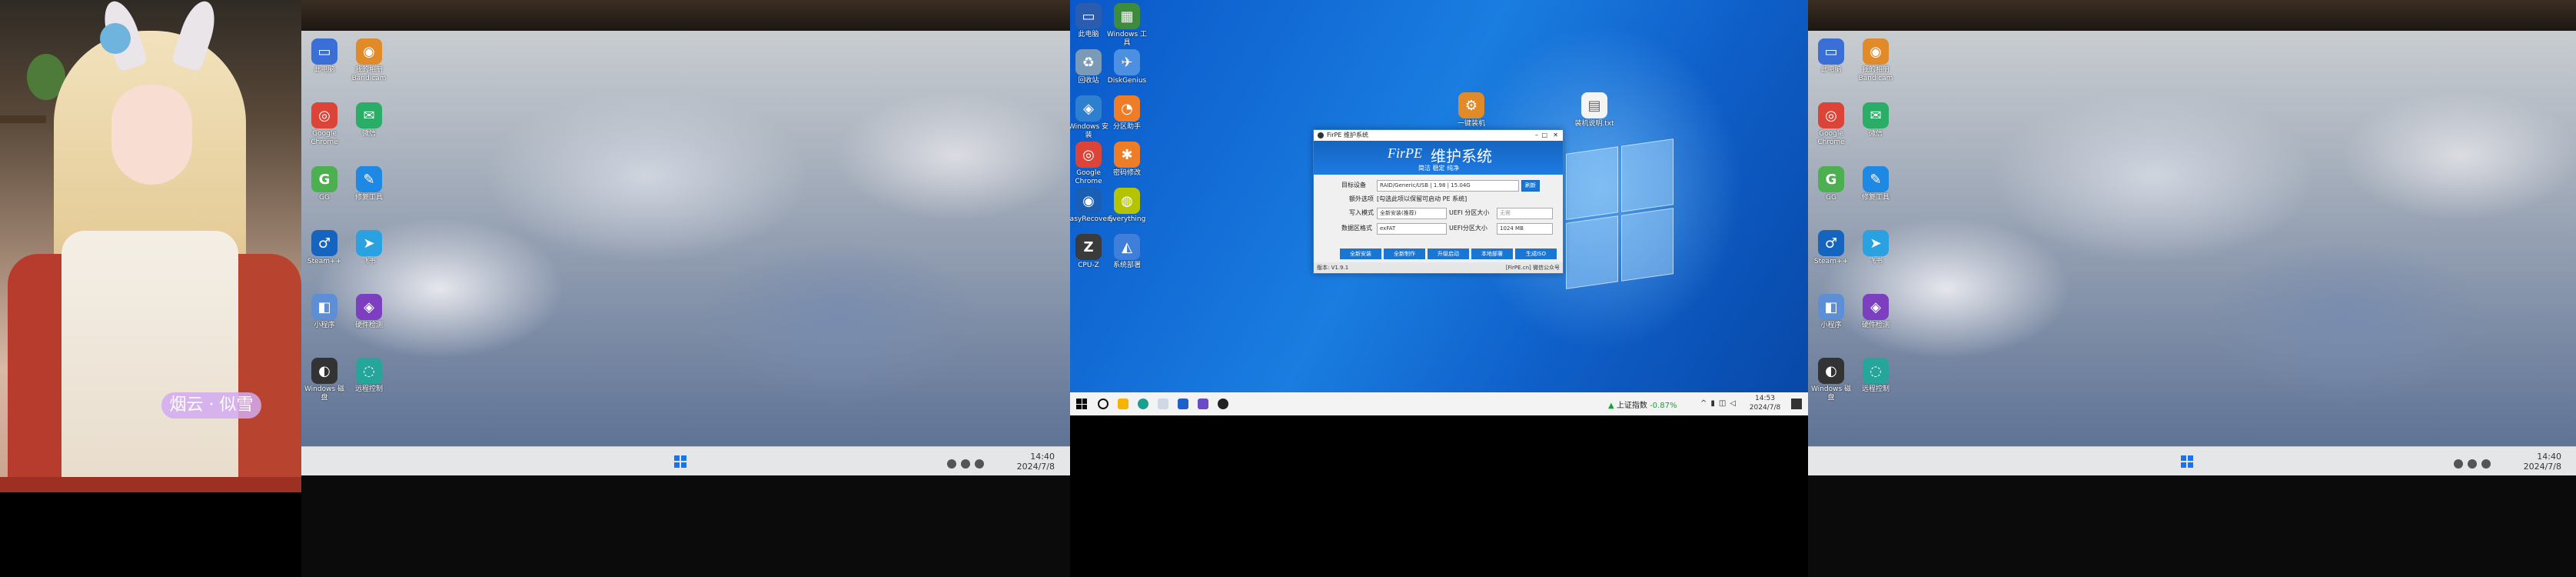 The width and height of the screenshot is (2576, 577). Describe the element at coordinates (1448, 253) in the screenshot. I see `upgrade-boot-button: 升级启动` at that location.